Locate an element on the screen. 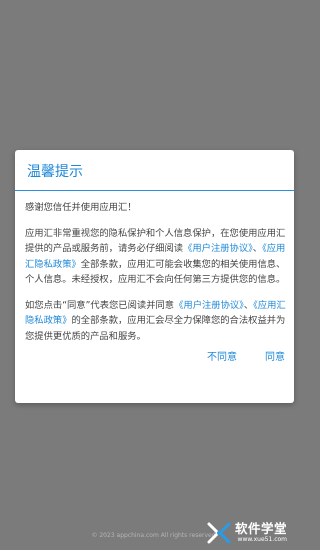  site-watermark: 软件学堂 www.xue51.com is located at coordinates (256, 533).